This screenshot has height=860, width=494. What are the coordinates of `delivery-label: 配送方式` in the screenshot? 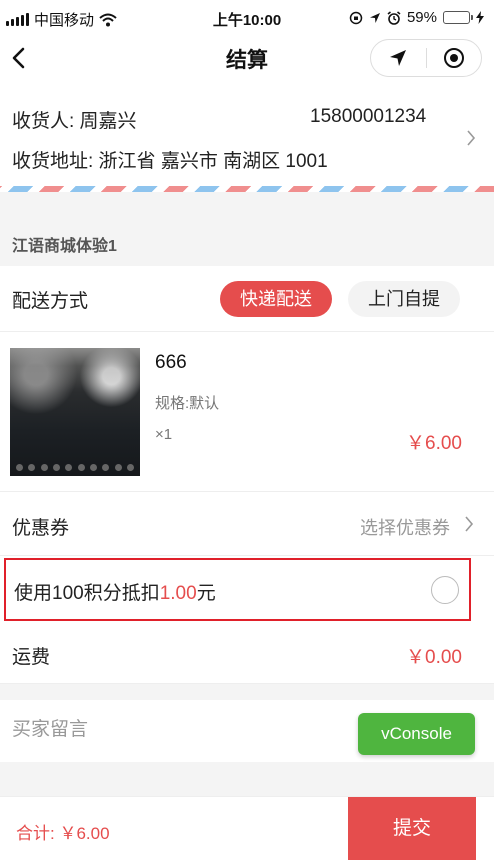 It's located at (50, 301).